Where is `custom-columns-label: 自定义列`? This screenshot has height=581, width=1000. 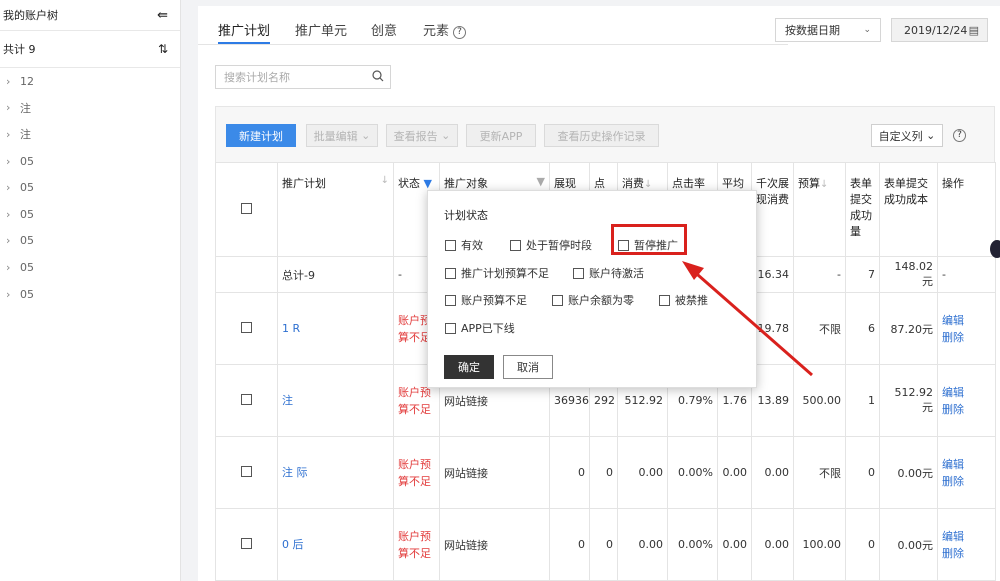
custom-columns-label: 自定义列 is located at coordinates (900, 136).